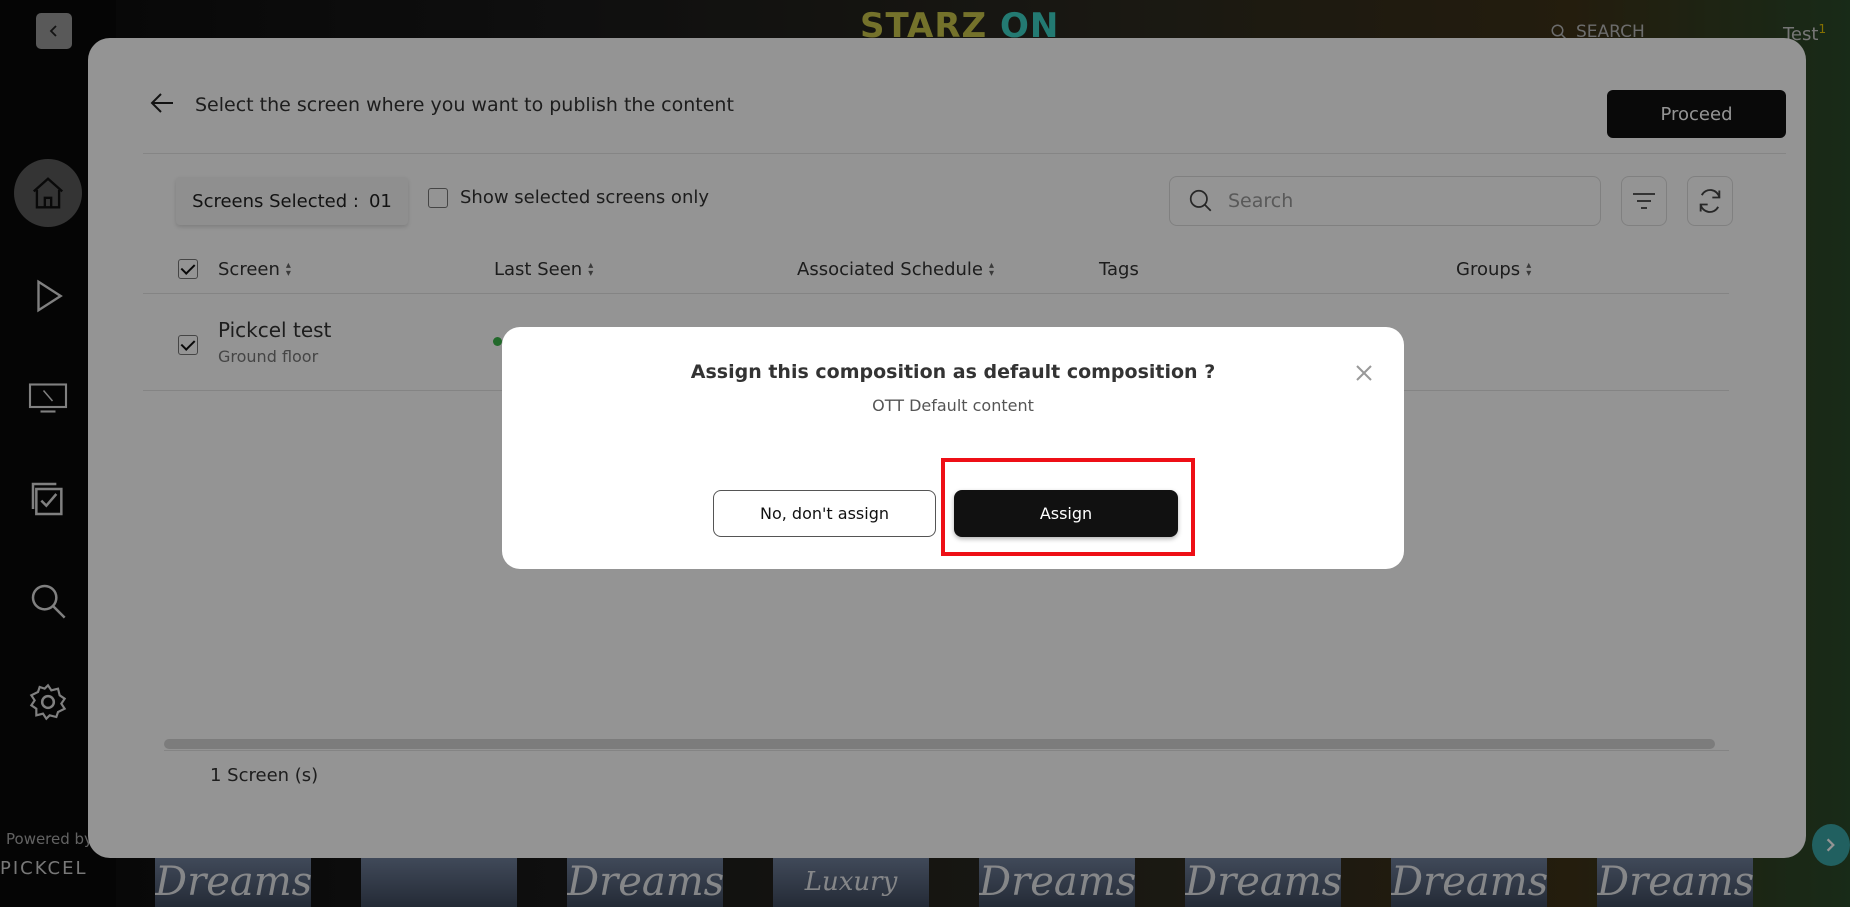 Image resolution: width=1850 pixels, height=907 pixels. I want to click on close-icon, so click(1364, 373).